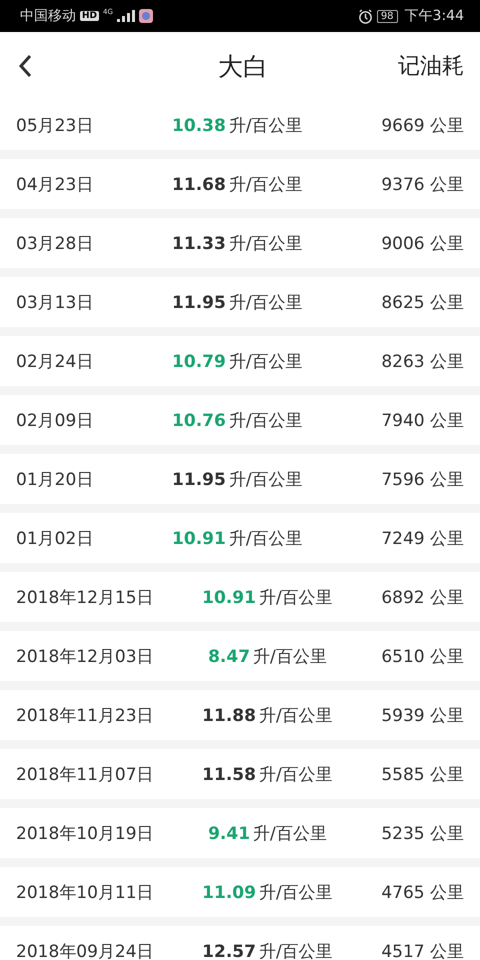 The height and width of the screenshot is (960, 480). Describe the element at coordinates (85, 893) in the screenshot. I see `record-date: 2018年10月11日` at that location.